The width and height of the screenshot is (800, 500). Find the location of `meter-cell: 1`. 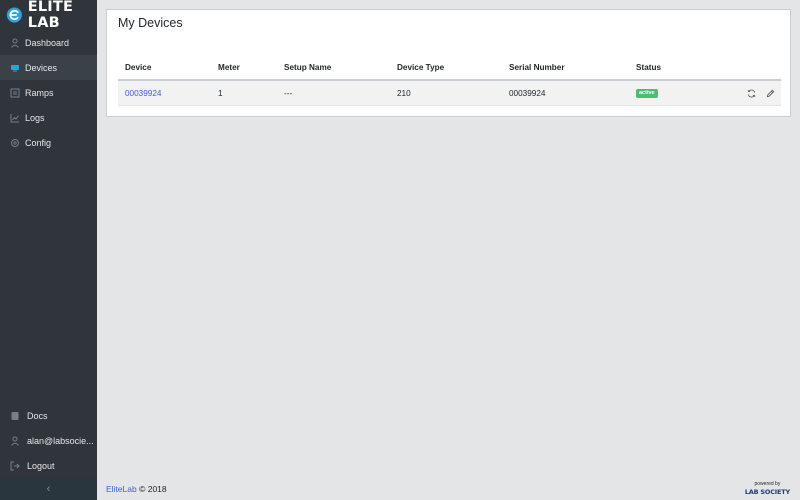

meter-cell: 1 is located at coordinates (220, 93).